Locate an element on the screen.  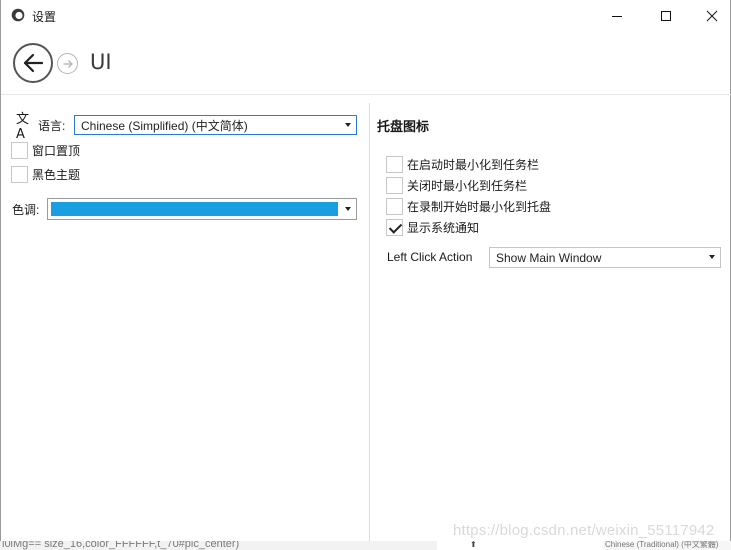
column-divider is located at coordinates (369, 322).